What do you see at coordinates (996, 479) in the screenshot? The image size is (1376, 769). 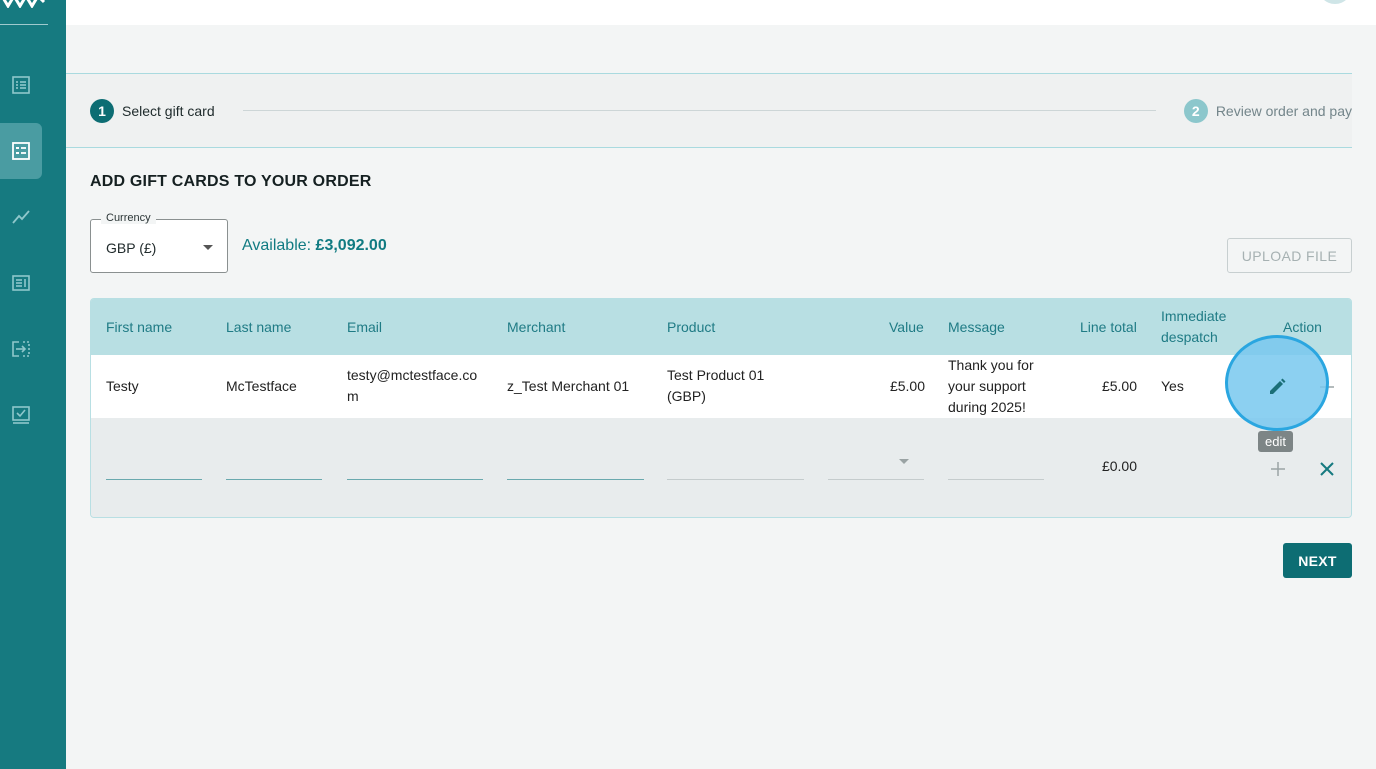 I see `message-input` at bounding box center [996, 479].